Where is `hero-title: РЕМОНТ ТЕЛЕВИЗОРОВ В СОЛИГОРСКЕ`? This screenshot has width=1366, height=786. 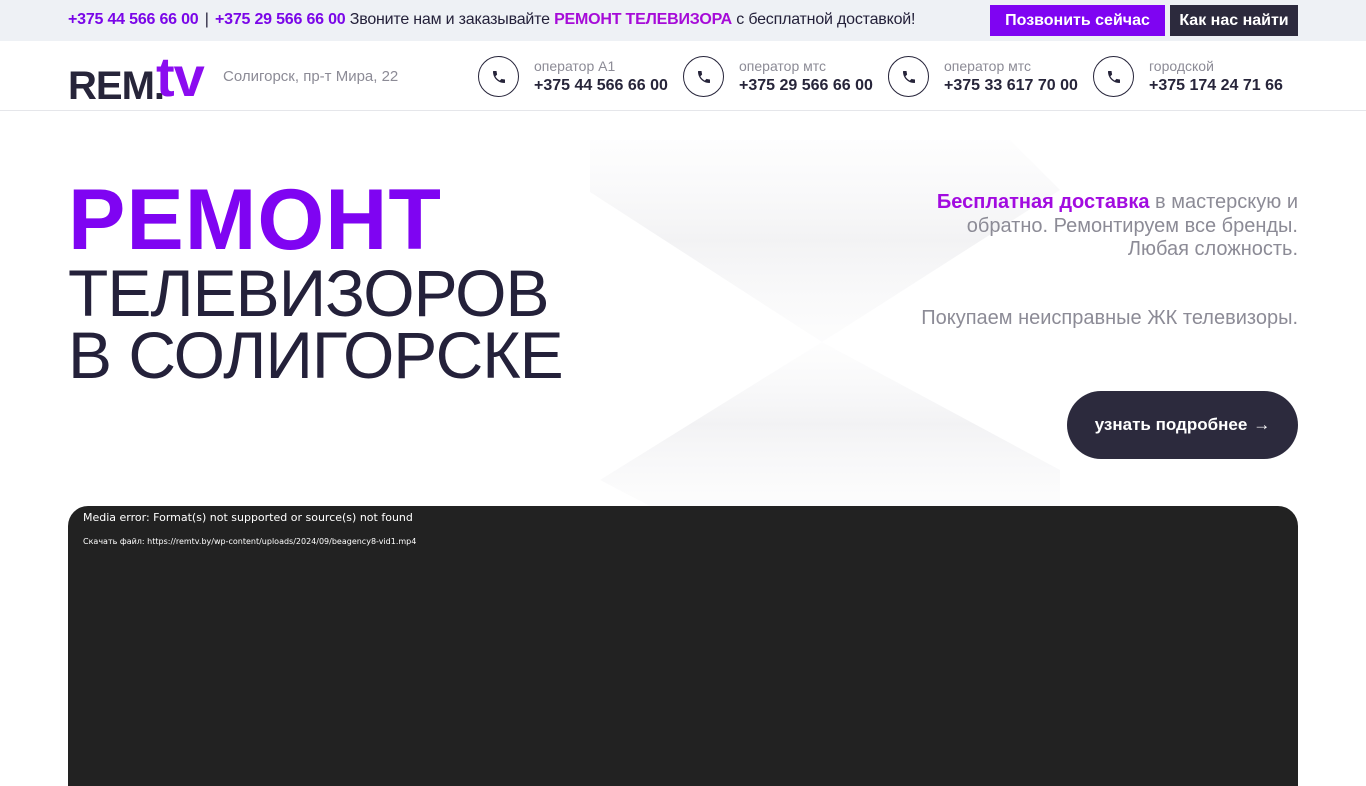 hero-title: РЕМОНТ ТЕЛЕВИЗОРОВ В СОЛИГОРСКЕ is located at coordinates (316, 282).